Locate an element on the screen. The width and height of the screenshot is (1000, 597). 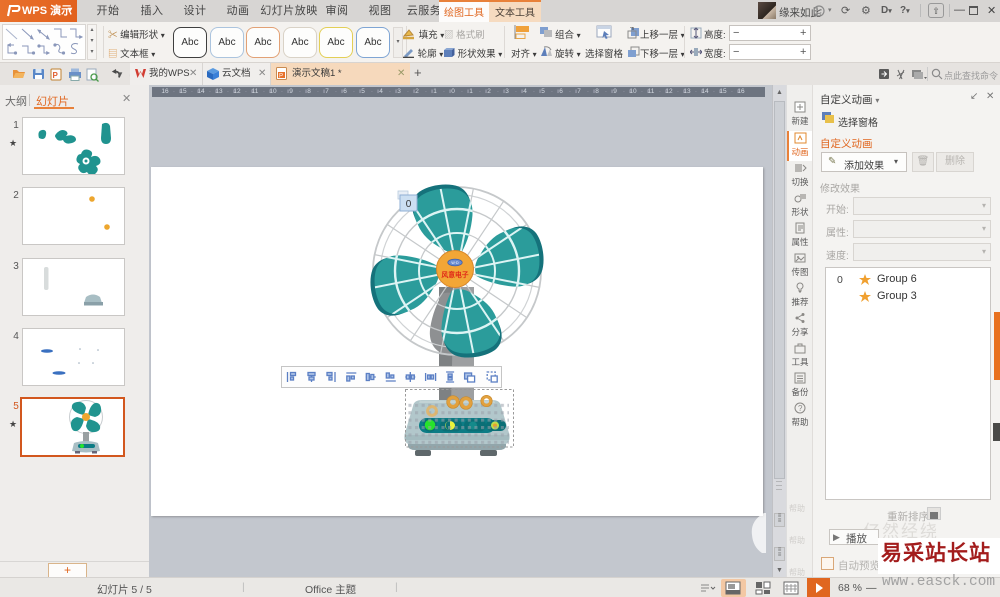
svg-text: 0 is located at coordinates (409, 204).